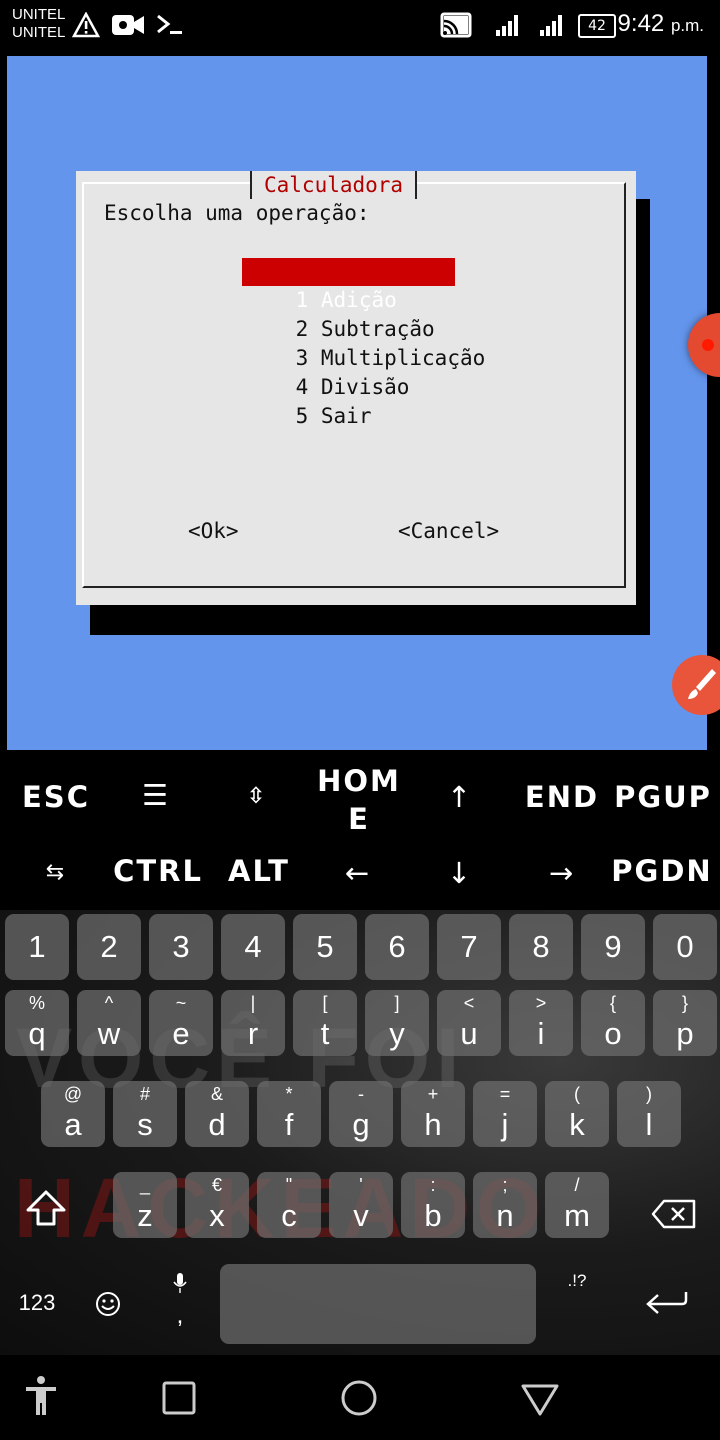 The height and width of the screenshot is (1440, 720). Describe the element at coordinates (259, 871) in the screenshot. I see `alt-key: ALT` at that location.